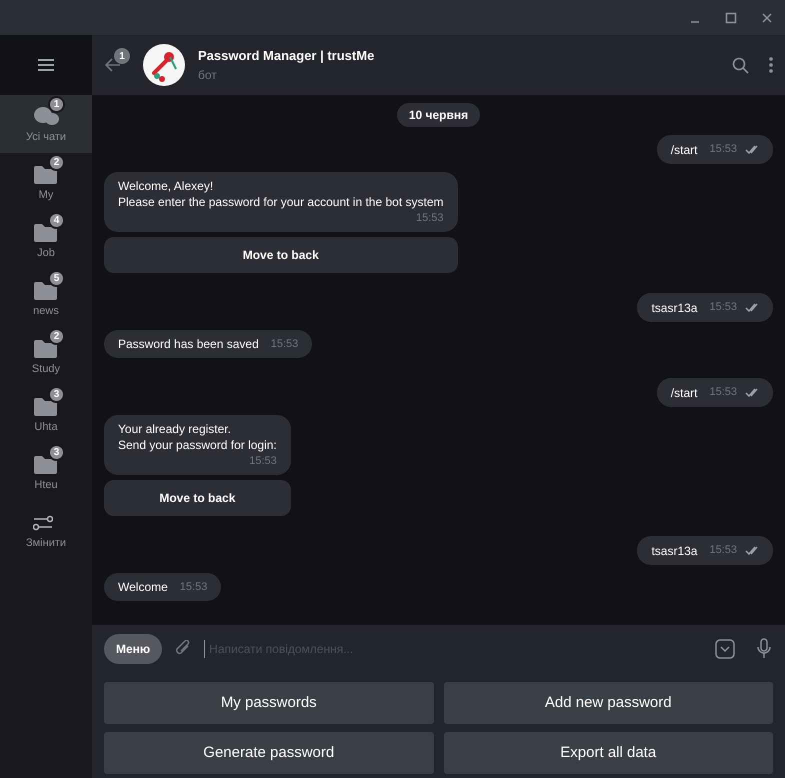 The height and width of the screenshot is (778, 785). Describe the element at coordinates (46, 544) in the screenshot. I see `folder-label: Змінити` at that location.